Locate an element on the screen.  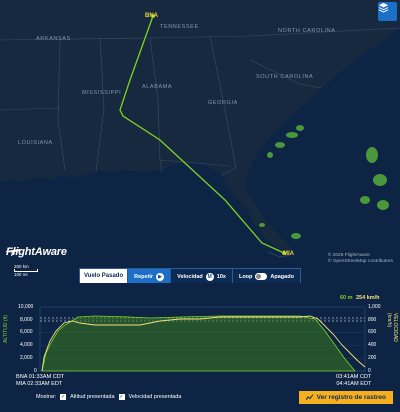
past-flight-label: Vuelo Pasado is located at coordinates (104, 276).